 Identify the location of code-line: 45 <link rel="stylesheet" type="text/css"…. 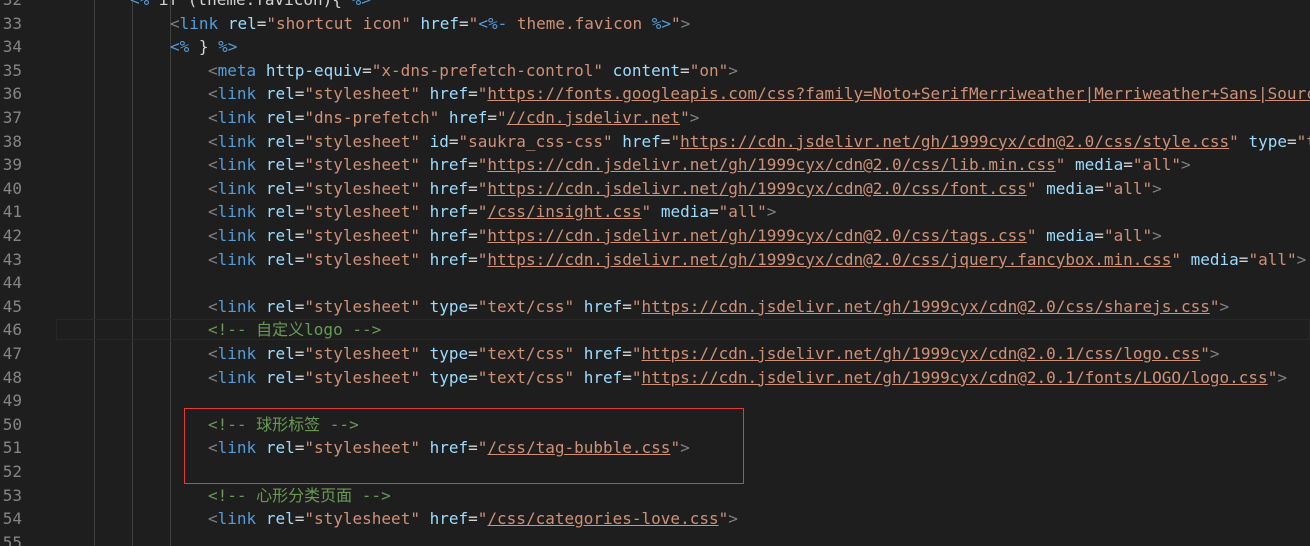
(655, 307).